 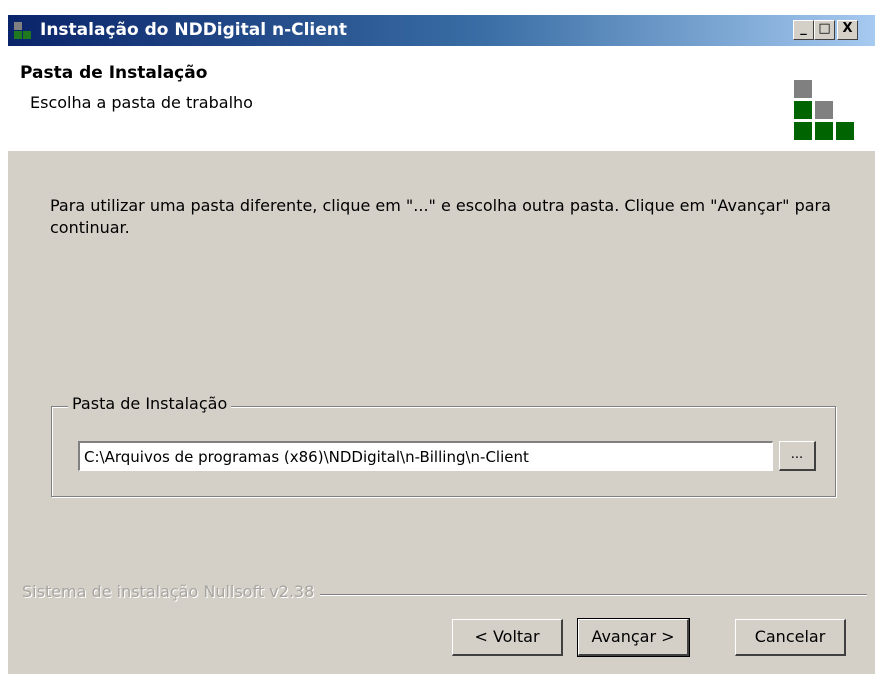 I want to click on next-button: Avançar >, so click(x=633, y=637).